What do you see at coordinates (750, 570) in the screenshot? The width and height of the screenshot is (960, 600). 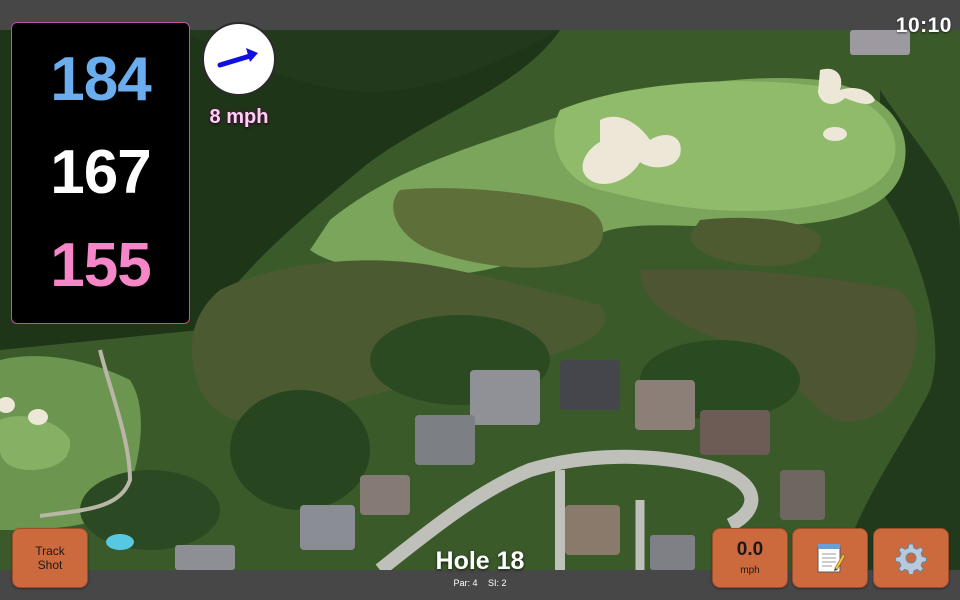 I see `speed-unit: mph` at bounding box center [750, 570].